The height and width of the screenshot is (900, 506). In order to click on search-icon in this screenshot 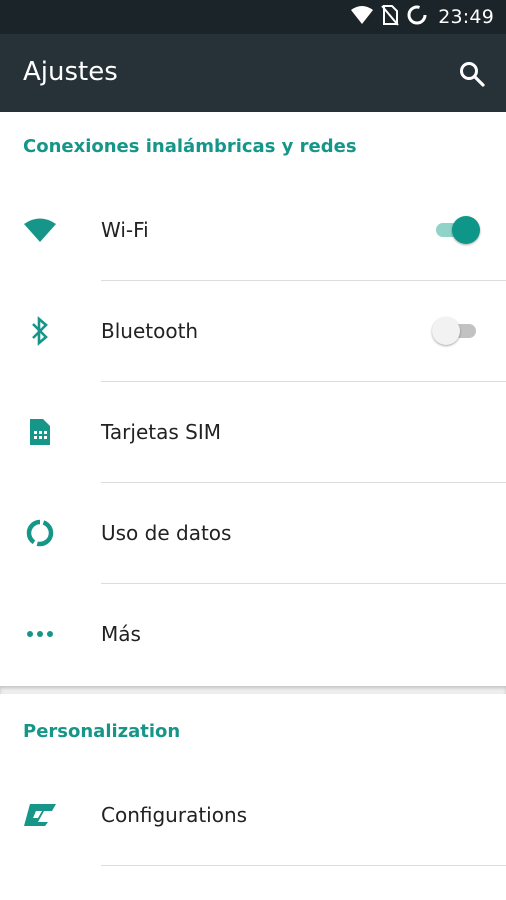, I will do `click(472, 74)`.